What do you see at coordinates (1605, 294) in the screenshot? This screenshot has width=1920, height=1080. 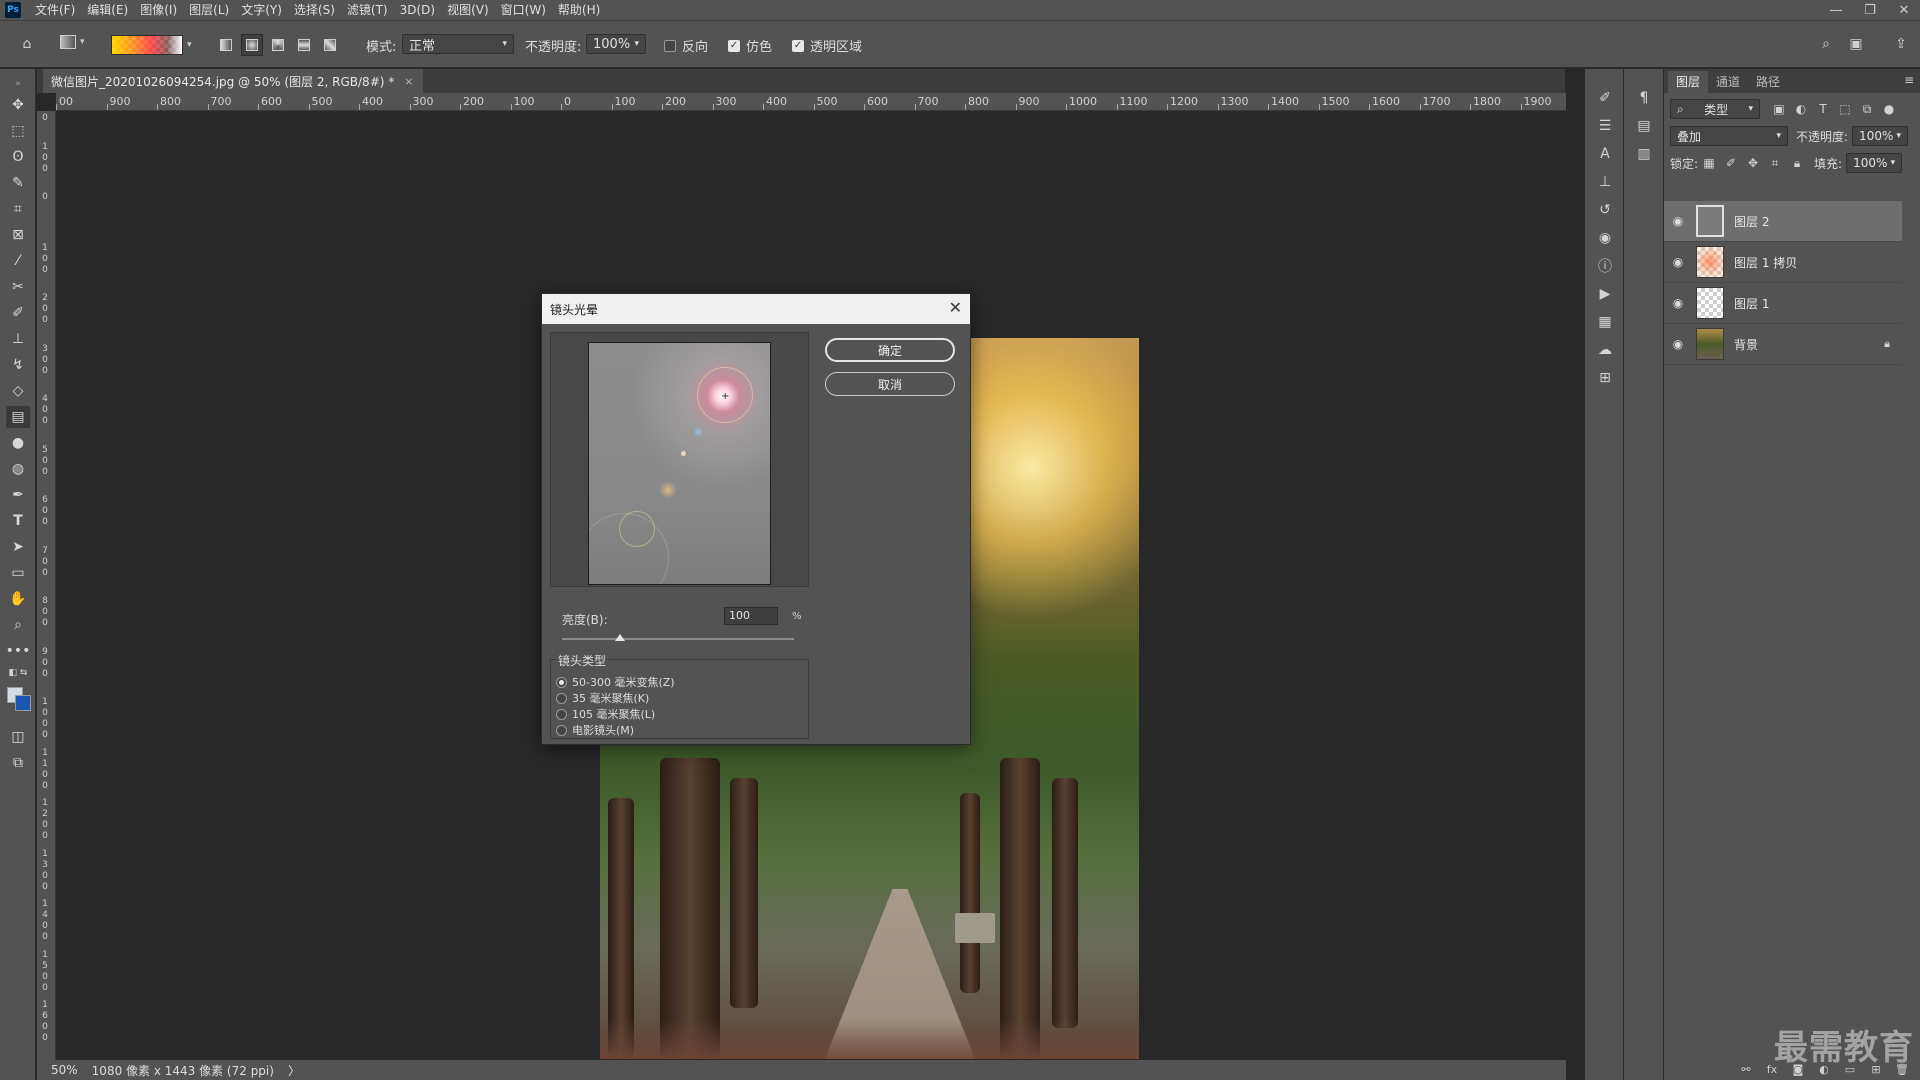 I see `actions-icon: ▶` at bounding box center [1605, 294].